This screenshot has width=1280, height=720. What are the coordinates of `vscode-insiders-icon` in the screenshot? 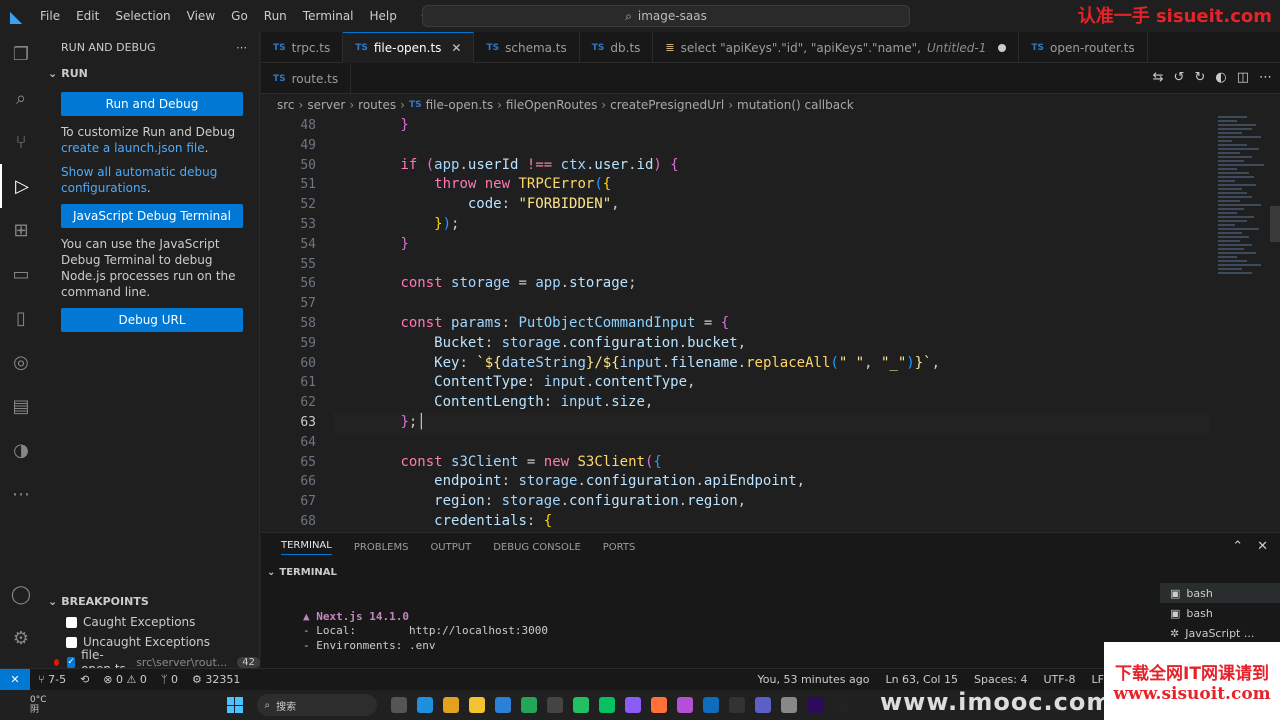 It's located at (528, 705).